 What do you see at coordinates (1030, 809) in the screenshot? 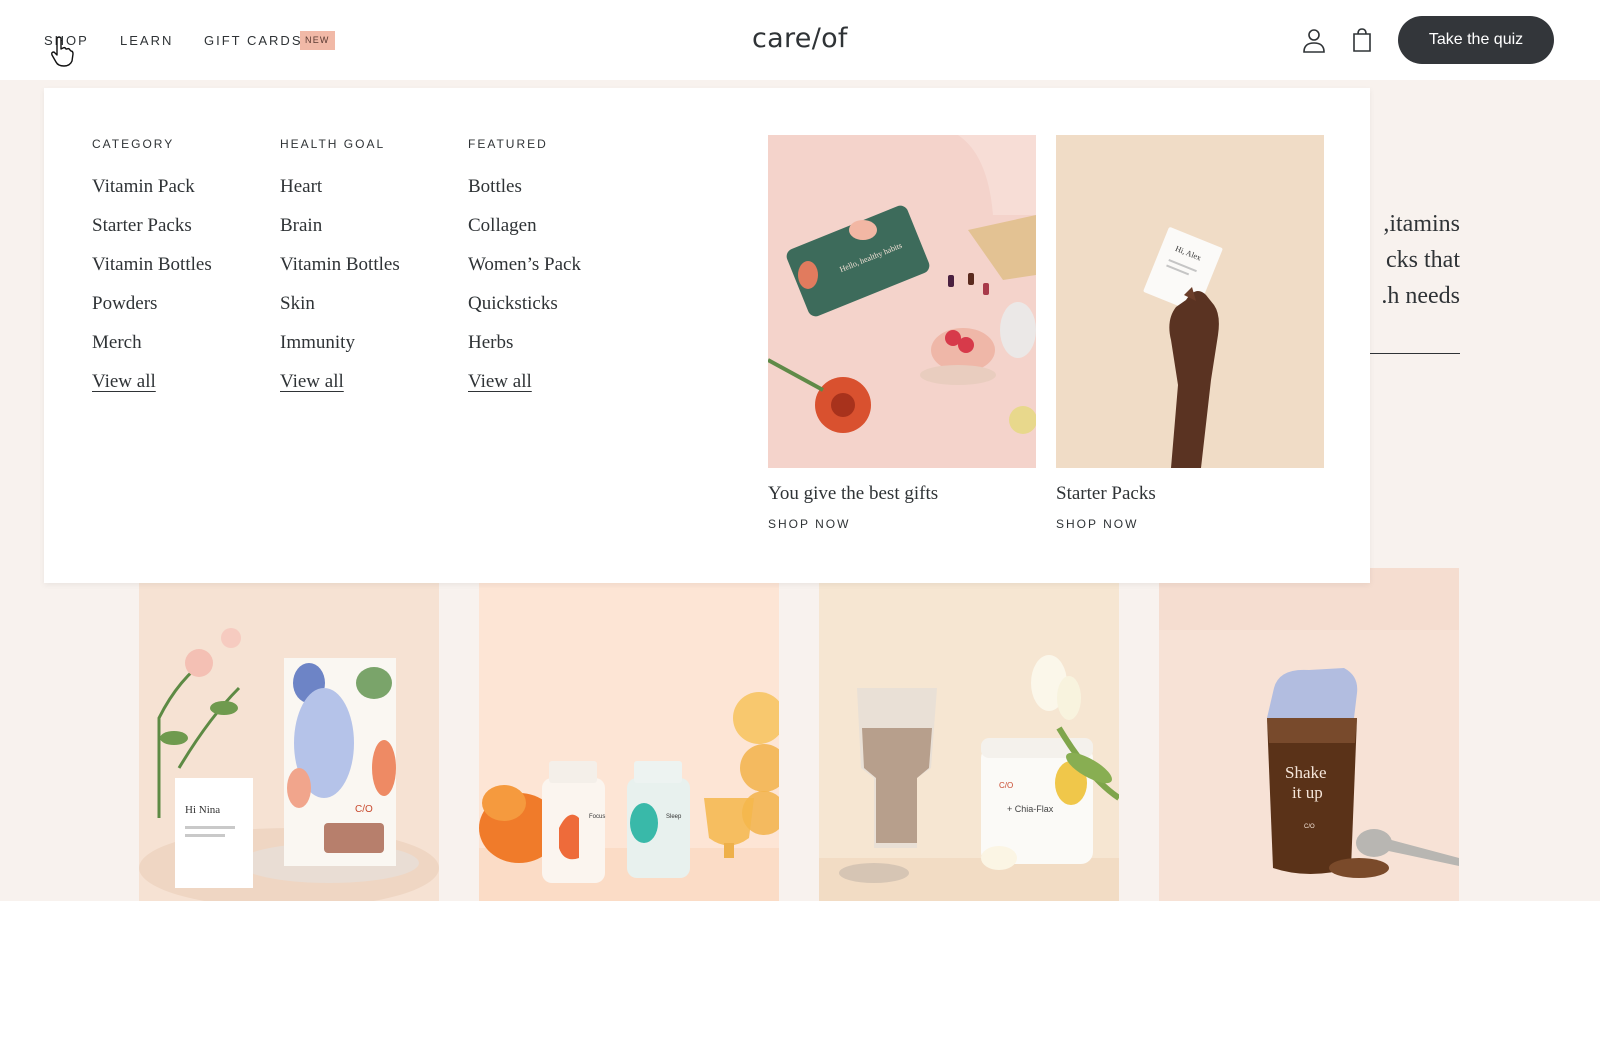
I see `jar-label: + Chia-Flax` at bounding box center [1030, 809].